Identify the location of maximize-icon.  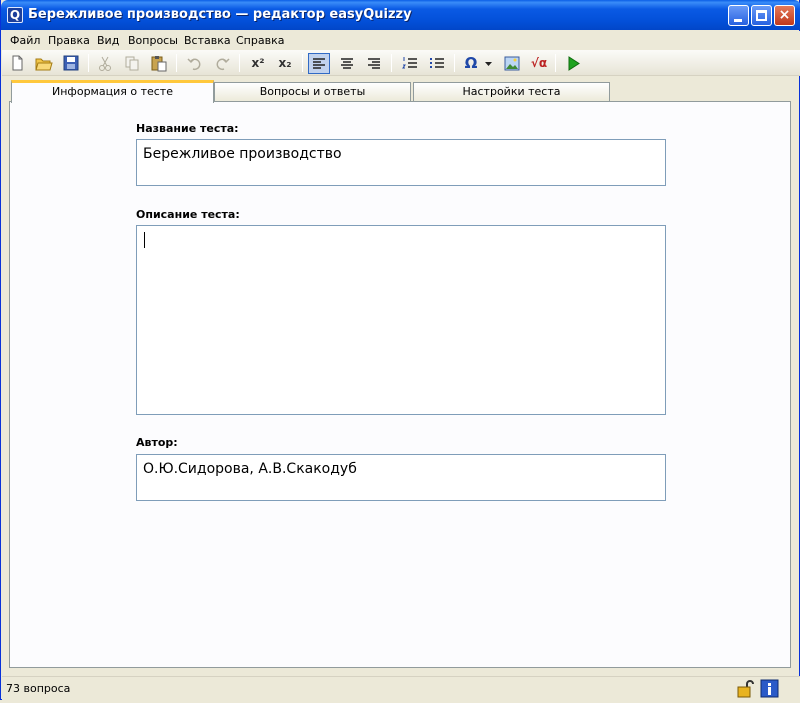
(761, 15).